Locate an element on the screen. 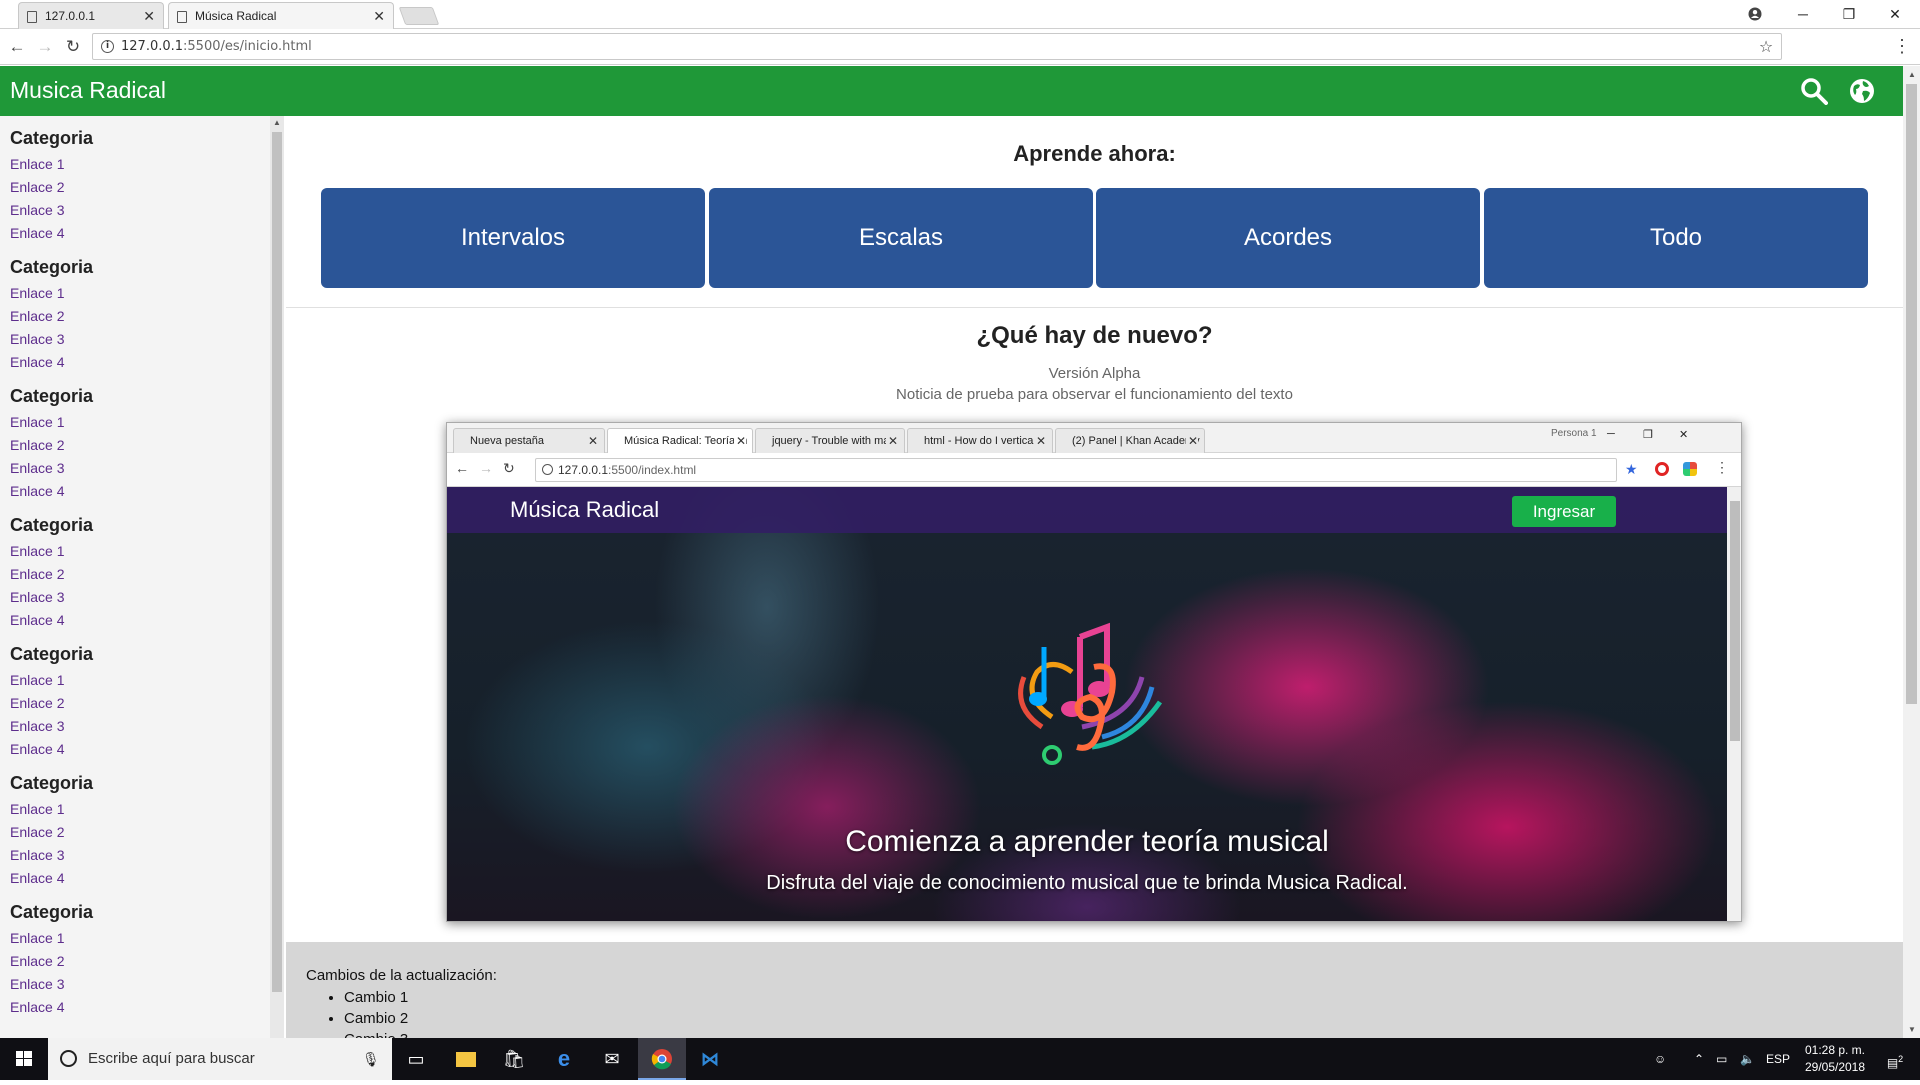 Image resolution: width=1920 pixels, height=1085 pixels. volume-icon: 🔈 is located at coordinates (1747, 1059).